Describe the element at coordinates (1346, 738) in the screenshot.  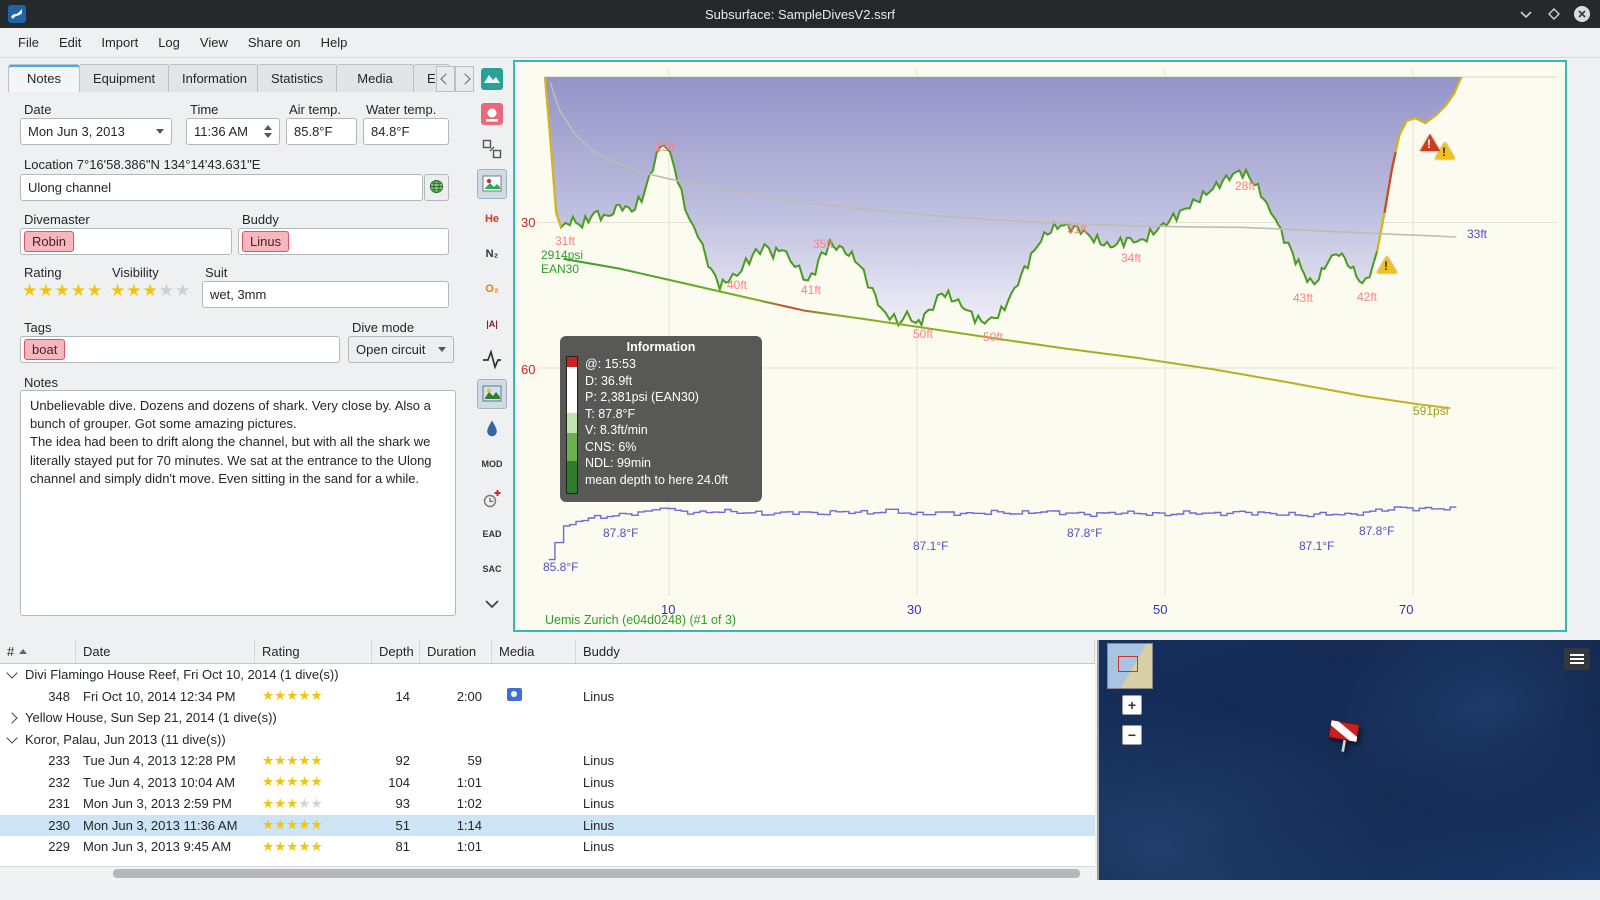
I see `dive-flag-marker` at that location.